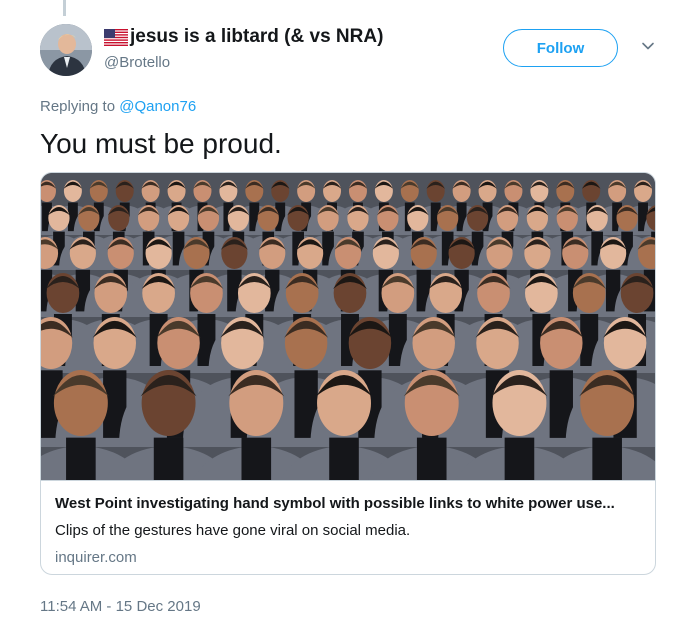  What do you see at coordinates (118, 106) in the screenshot?
I see `replying-to: Replying to @Qanon76` at bounding box center [118, 106].